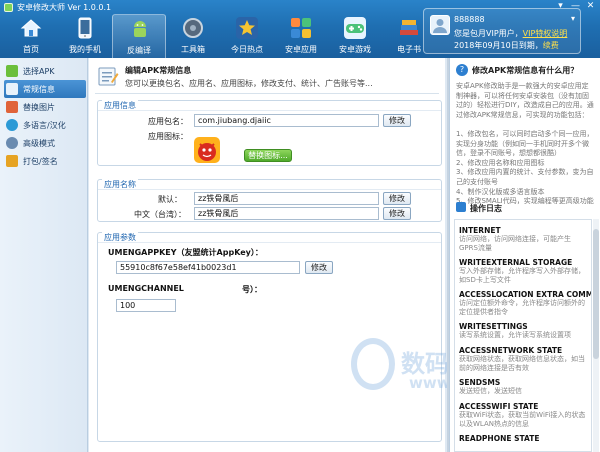  Describe the element at coordinates (64, 7) in the screenshot. I see `window-title: 安卓修改大师 Ver 1.0.0.1` at that location.